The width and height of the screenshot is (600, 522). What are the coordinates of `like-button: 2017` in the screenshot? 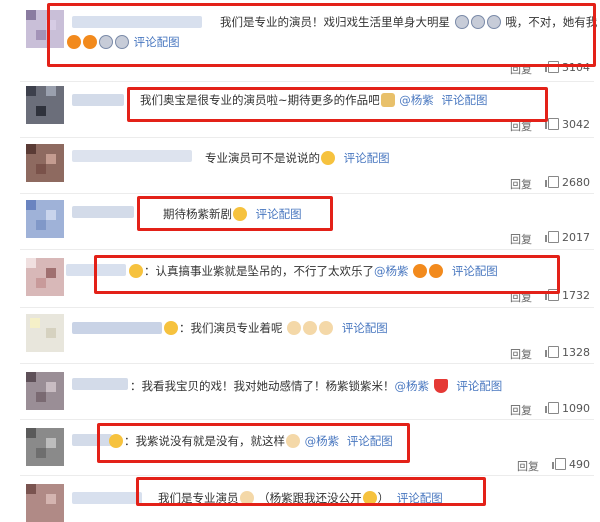 It's located at (567, 237).